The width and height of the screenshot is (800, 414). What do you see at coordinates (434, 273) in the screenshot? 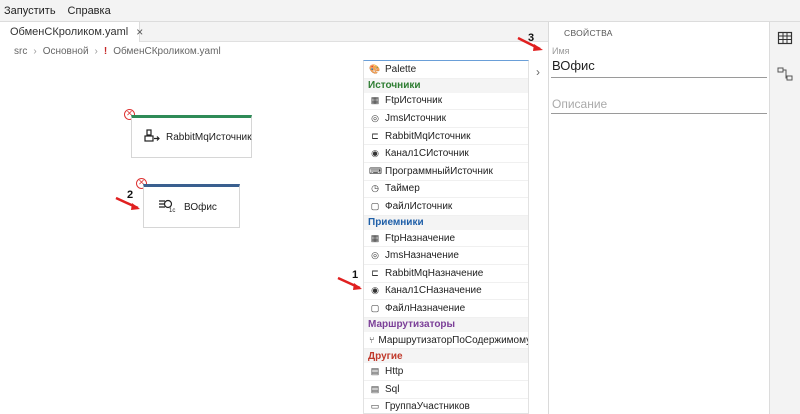
I see `item-label: RabbitMqНазначение` at bounding box center [434, 273].